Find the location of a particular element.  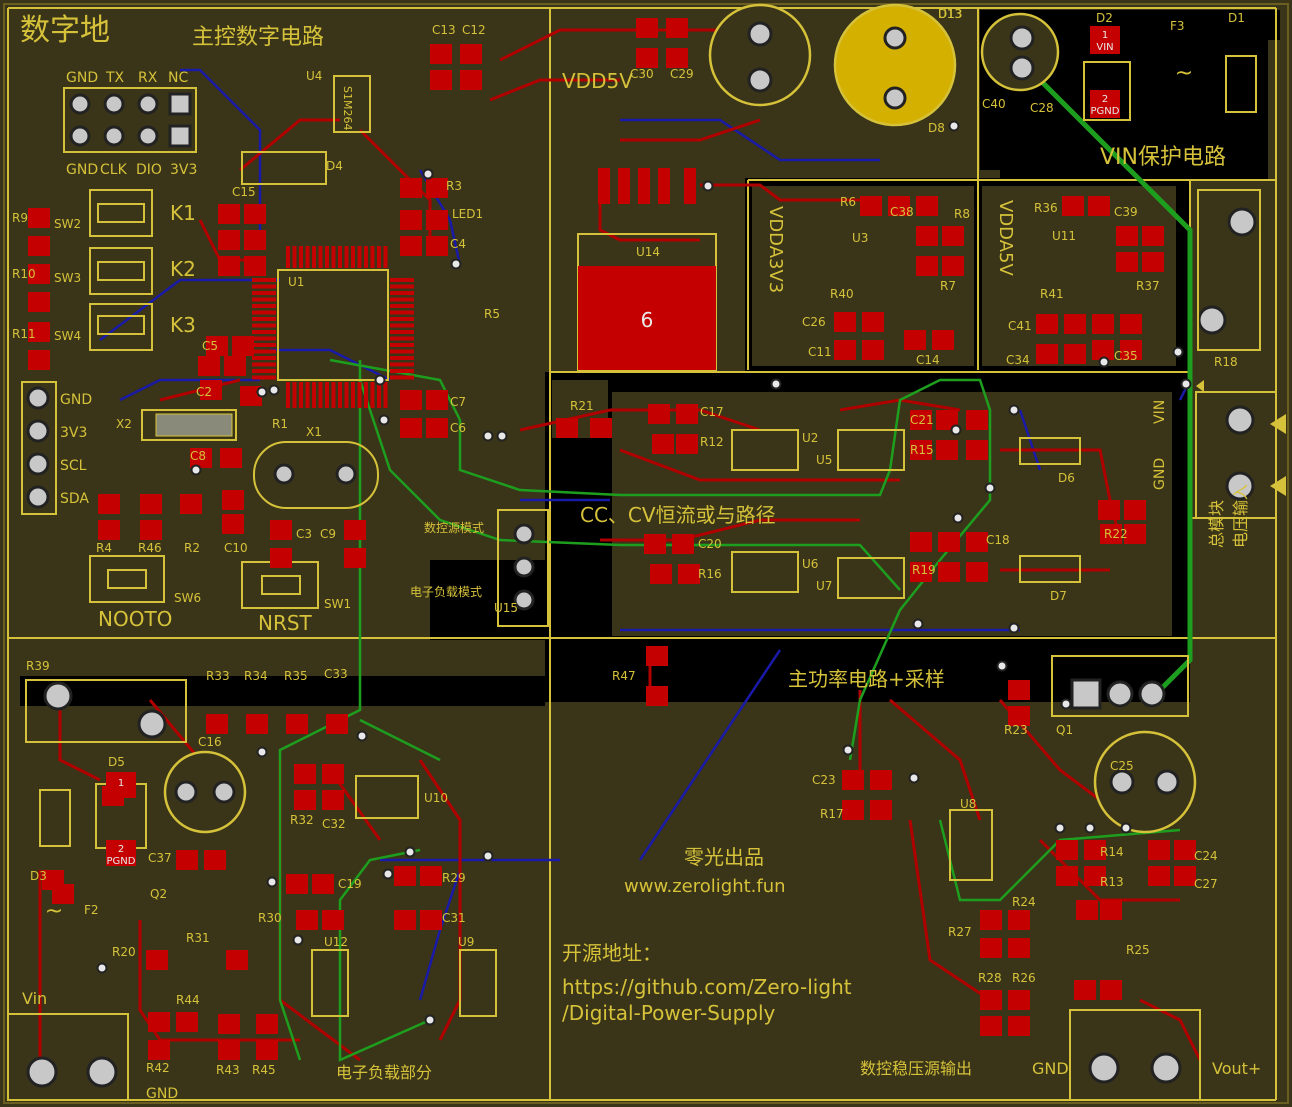

designator-c8: C8 is located at coordinates (198, 456).